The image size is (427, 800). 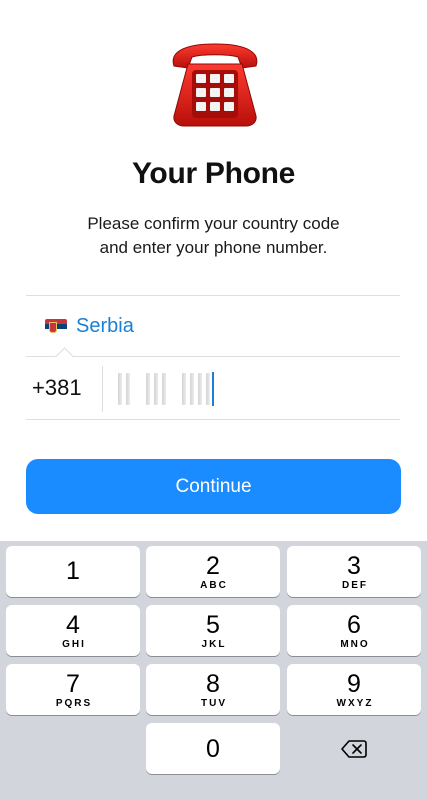 I want to click on key-8: 8 TUV, so click(x=213, y=689).